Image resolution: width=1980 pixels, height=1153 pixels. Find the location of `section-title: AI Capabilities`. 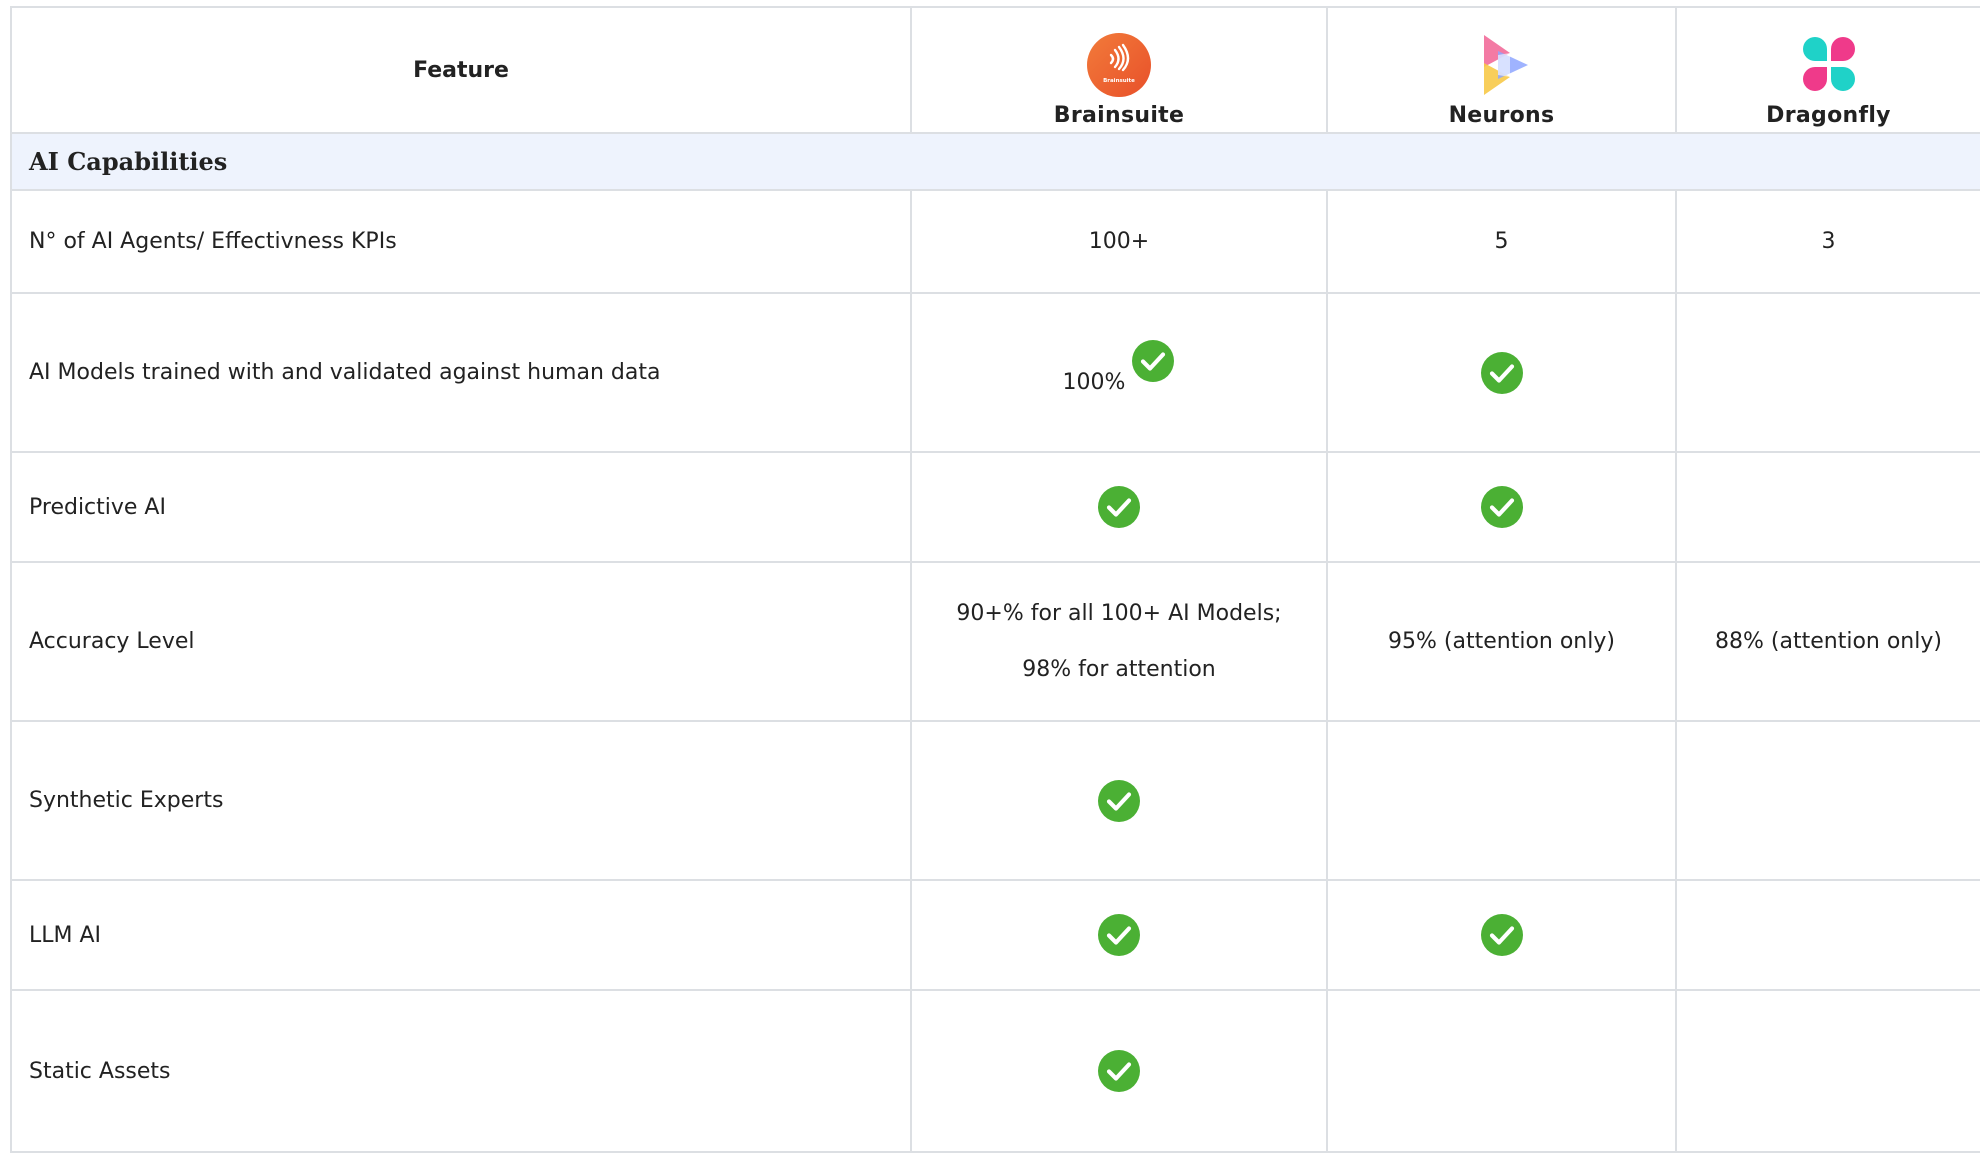

section-title: AI Capabilities is located at coordinates (995, 161).